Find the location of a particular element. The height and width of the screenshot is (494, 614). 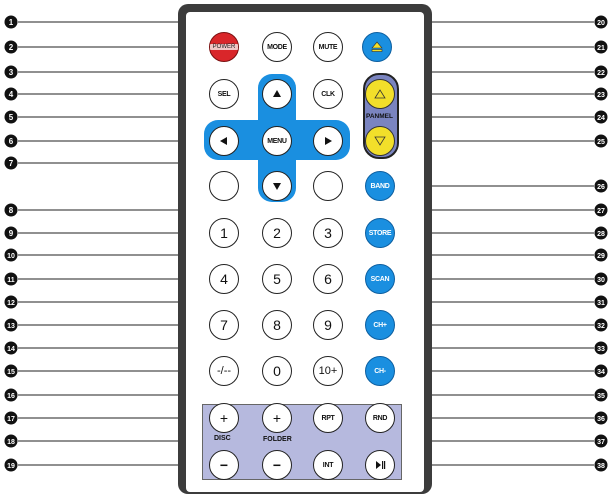

callout-marker-13: 13 is located at coordinates (11, 325).